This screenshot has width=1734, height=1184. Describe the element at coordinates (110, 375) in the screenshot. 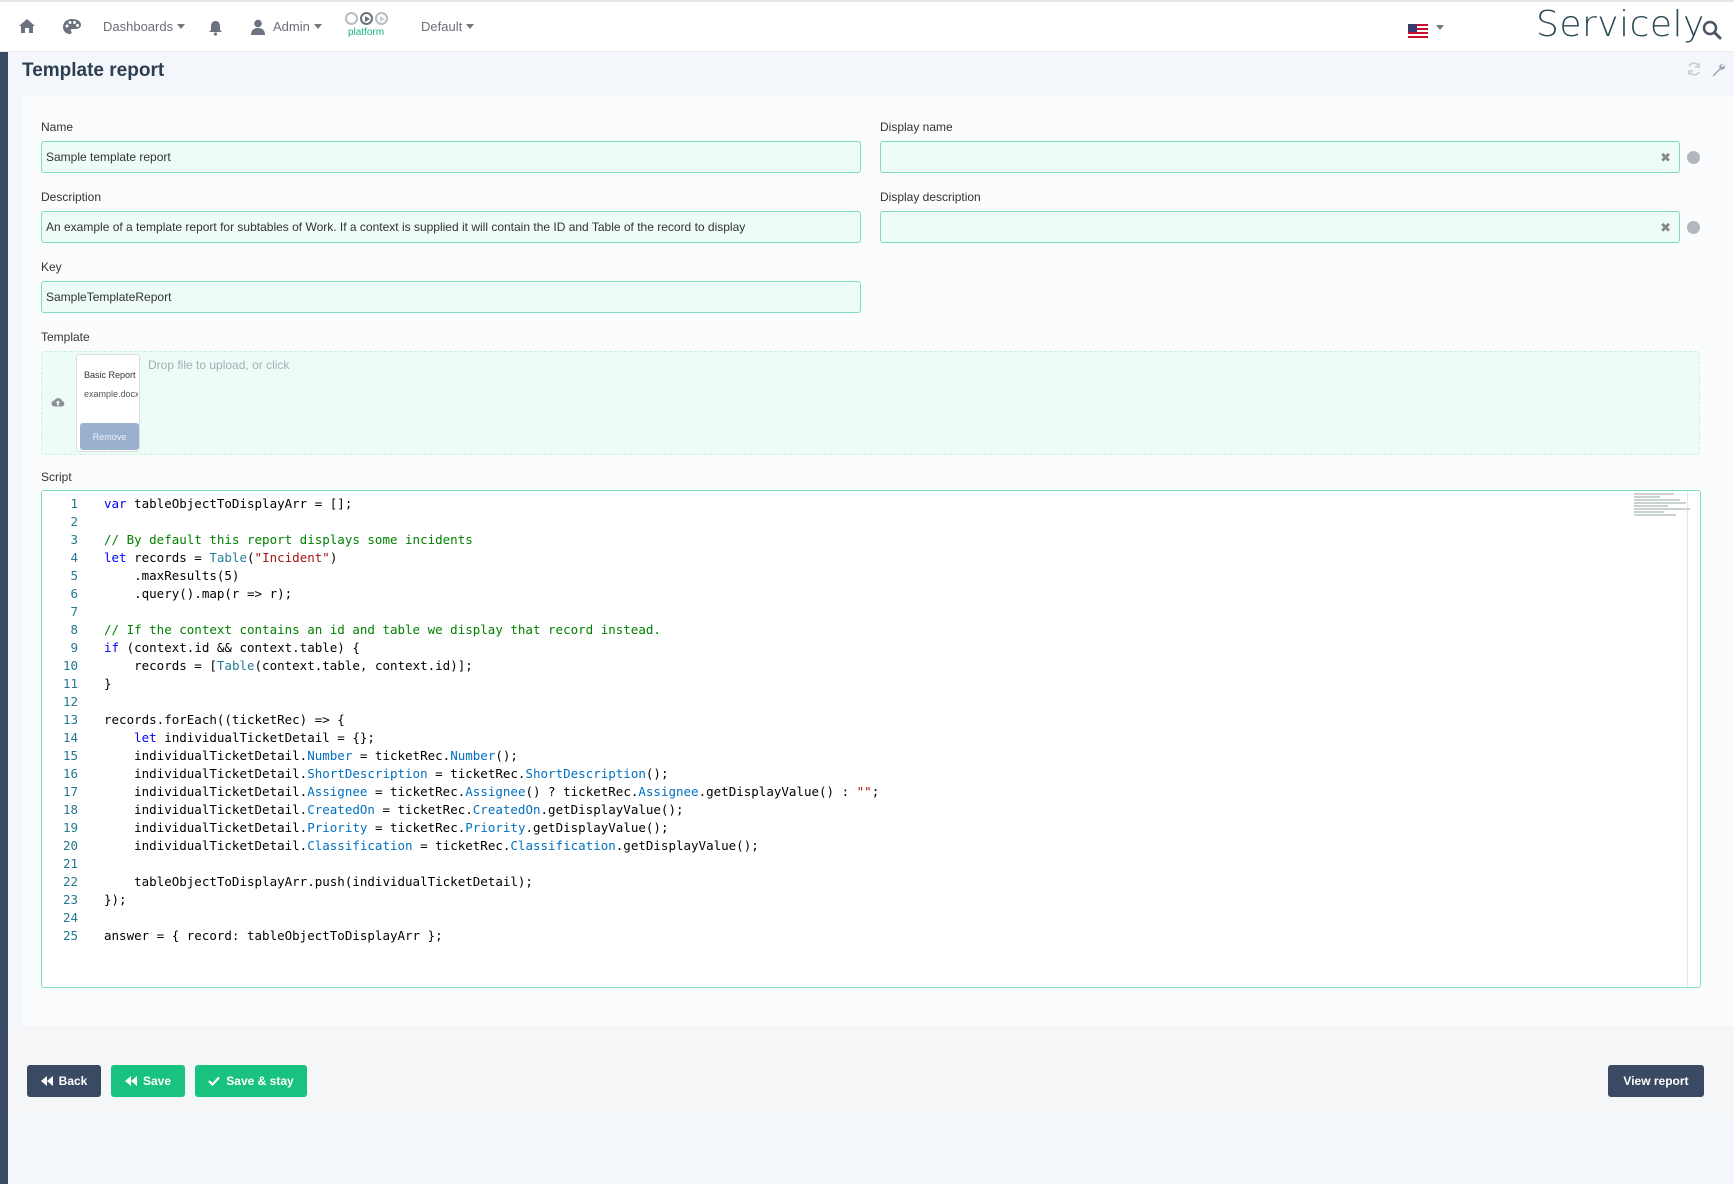

I see `file-name: Basic Report` at that location.